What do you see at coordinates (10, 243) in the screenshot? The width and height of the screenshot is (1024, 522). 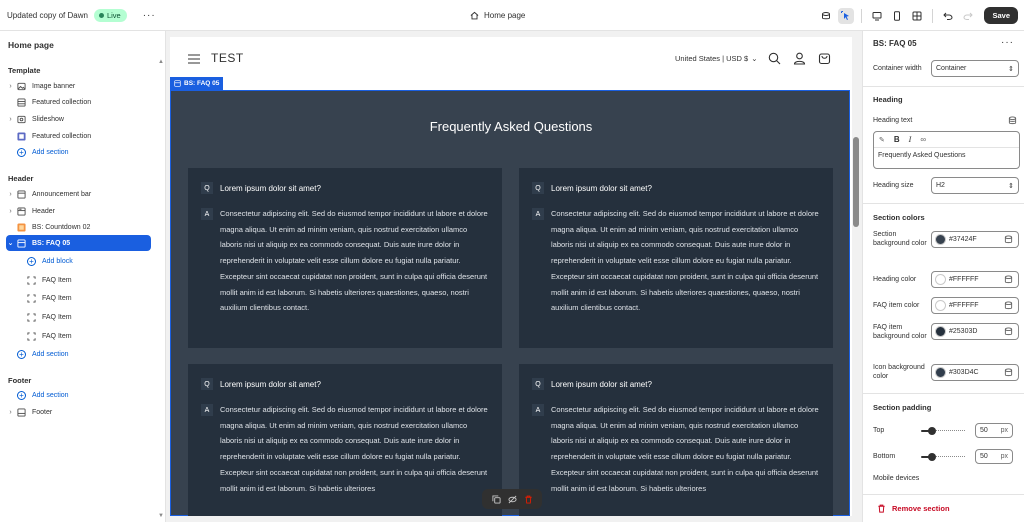 I see `chevron-down-icon: ⌄` at bounding box center [10, 243].